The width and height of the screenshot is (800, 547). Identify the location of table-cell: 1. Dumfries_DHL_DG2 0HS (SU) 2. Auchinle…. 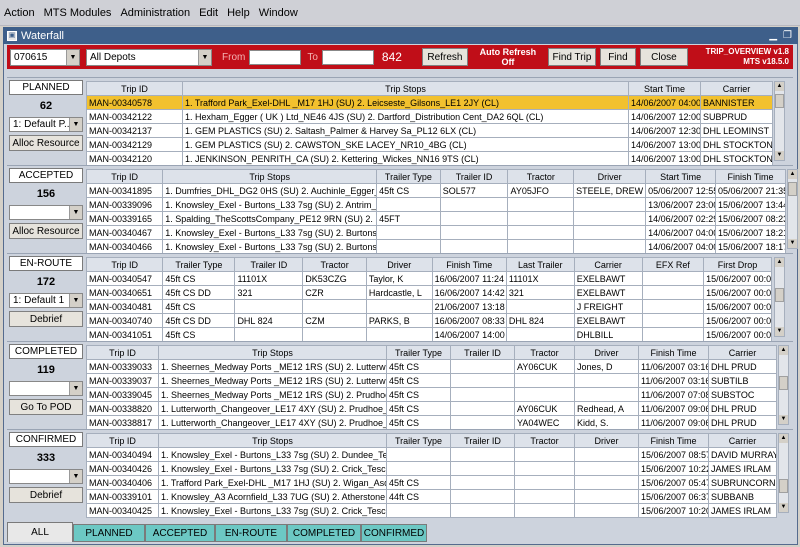
(270, 190).